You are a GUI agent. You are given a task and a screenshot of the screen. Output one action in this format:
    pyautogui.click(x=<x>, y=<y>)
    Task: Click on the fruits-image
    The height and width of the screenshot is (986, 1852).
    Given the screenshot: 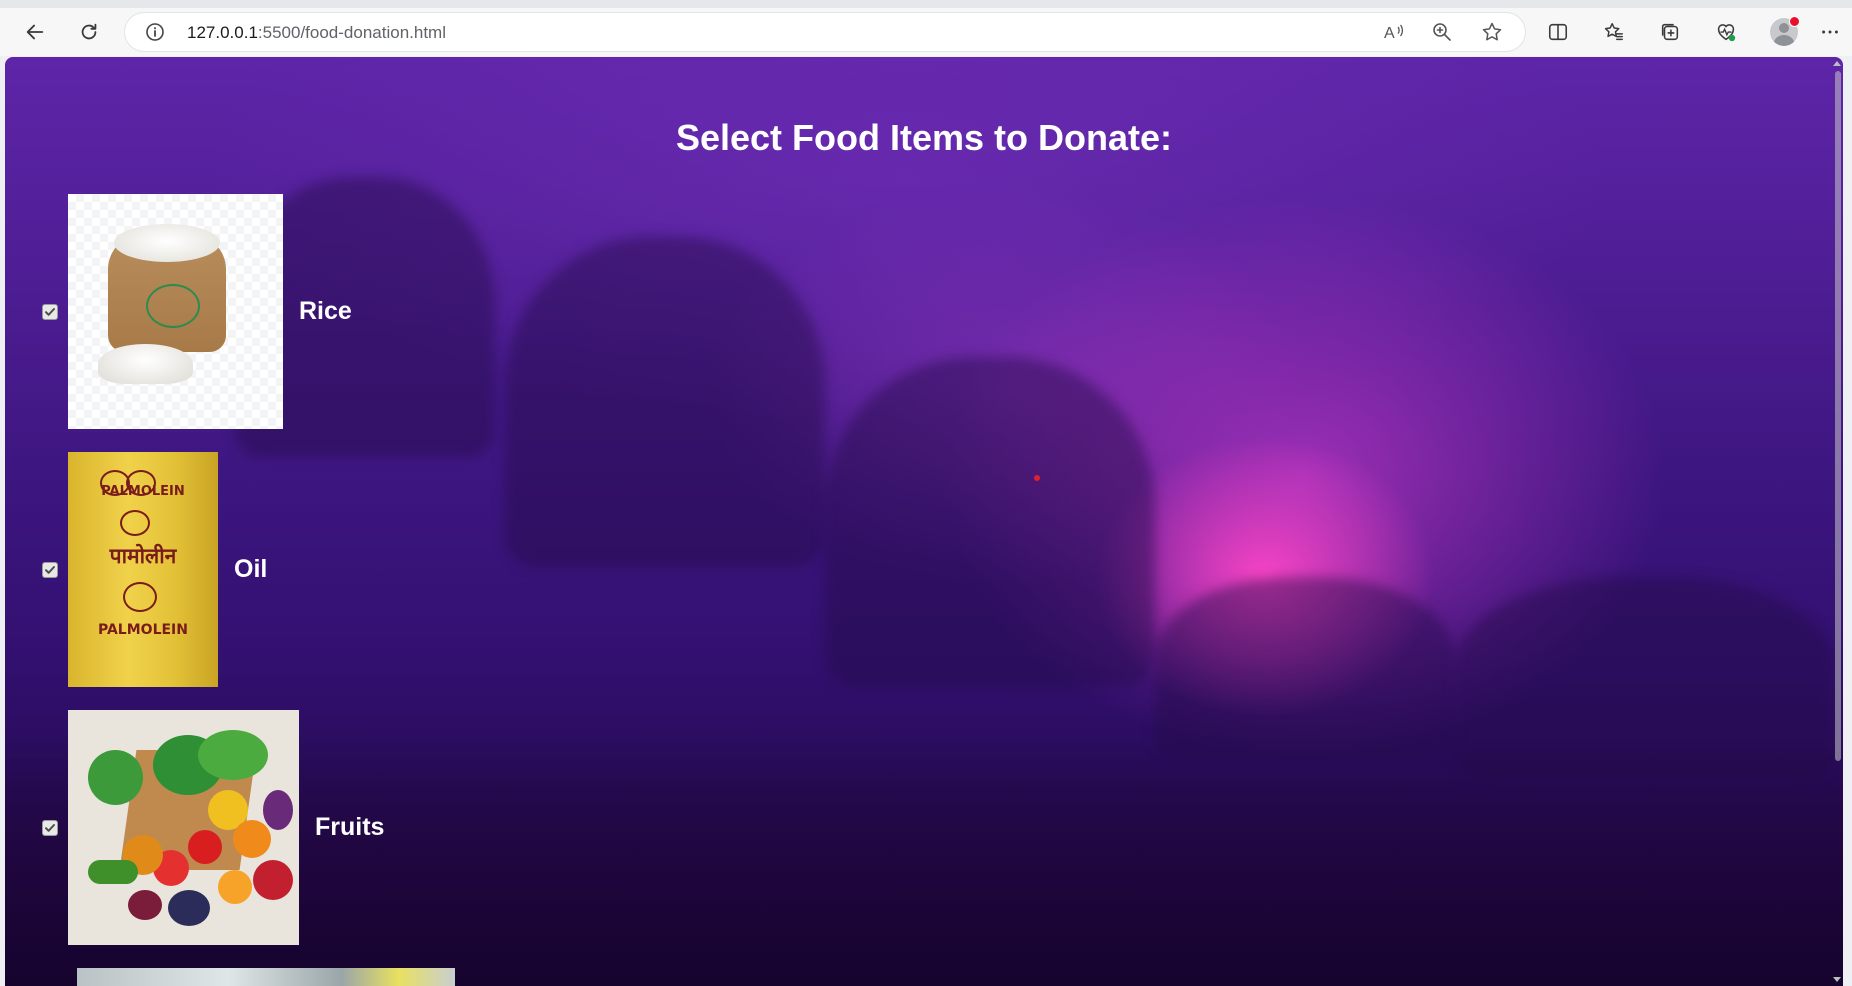 What is the action you would take?
    pyautogui.click(x=183, y=827)
    